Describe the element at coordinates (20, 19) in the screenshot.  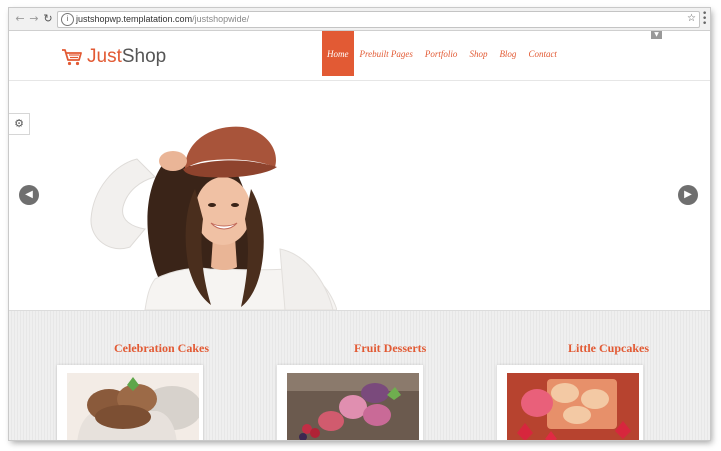
I see `back-icon: ←` at that location.